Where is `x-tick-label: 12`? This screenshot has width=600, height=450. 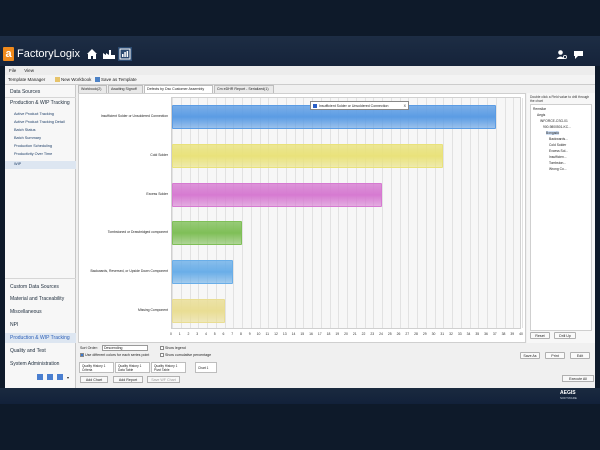
x-tick-label: 12 is located at coordinates (276, 334).